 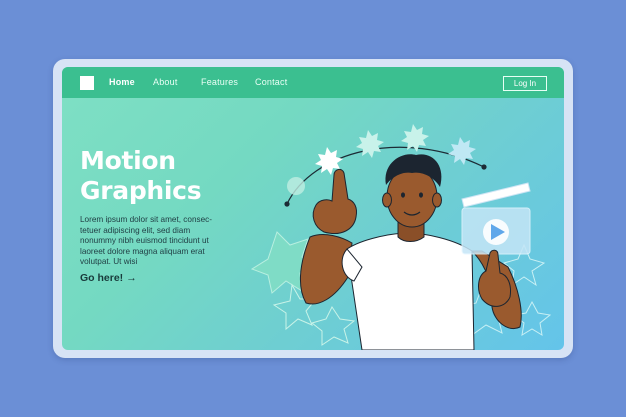 What do you see at coordinates (387, 200) in the screenshot?
I see `person-ear-left` at bounding box center [387, 200].